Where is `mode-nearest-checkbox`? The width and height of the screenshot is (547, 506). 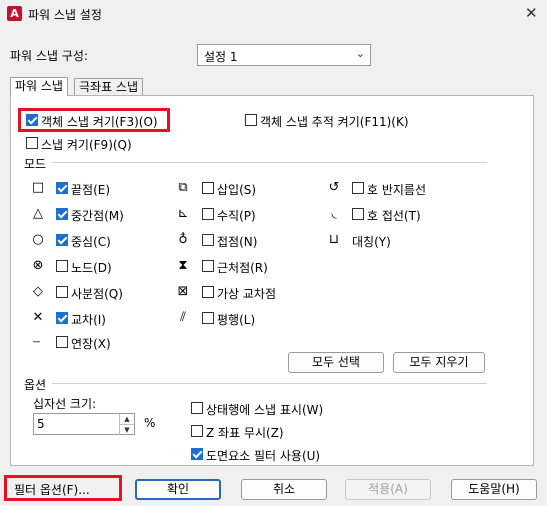
mode-nearest-checkbox is located at coordinates (208, 266).